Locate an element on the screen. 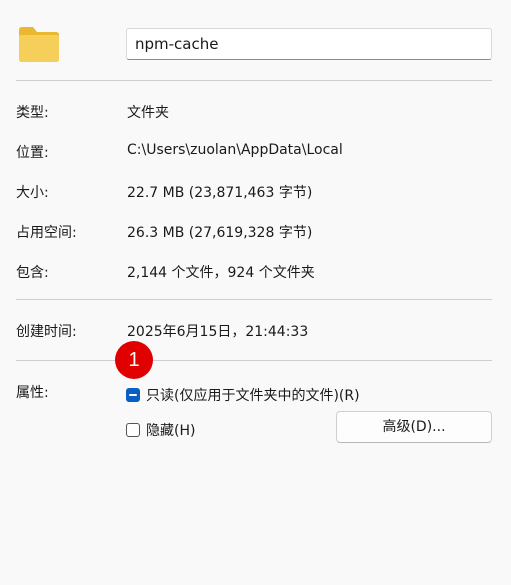 This screenshot has height=585, width=511. hidden-checkbox is located at coordinates (133, 430).